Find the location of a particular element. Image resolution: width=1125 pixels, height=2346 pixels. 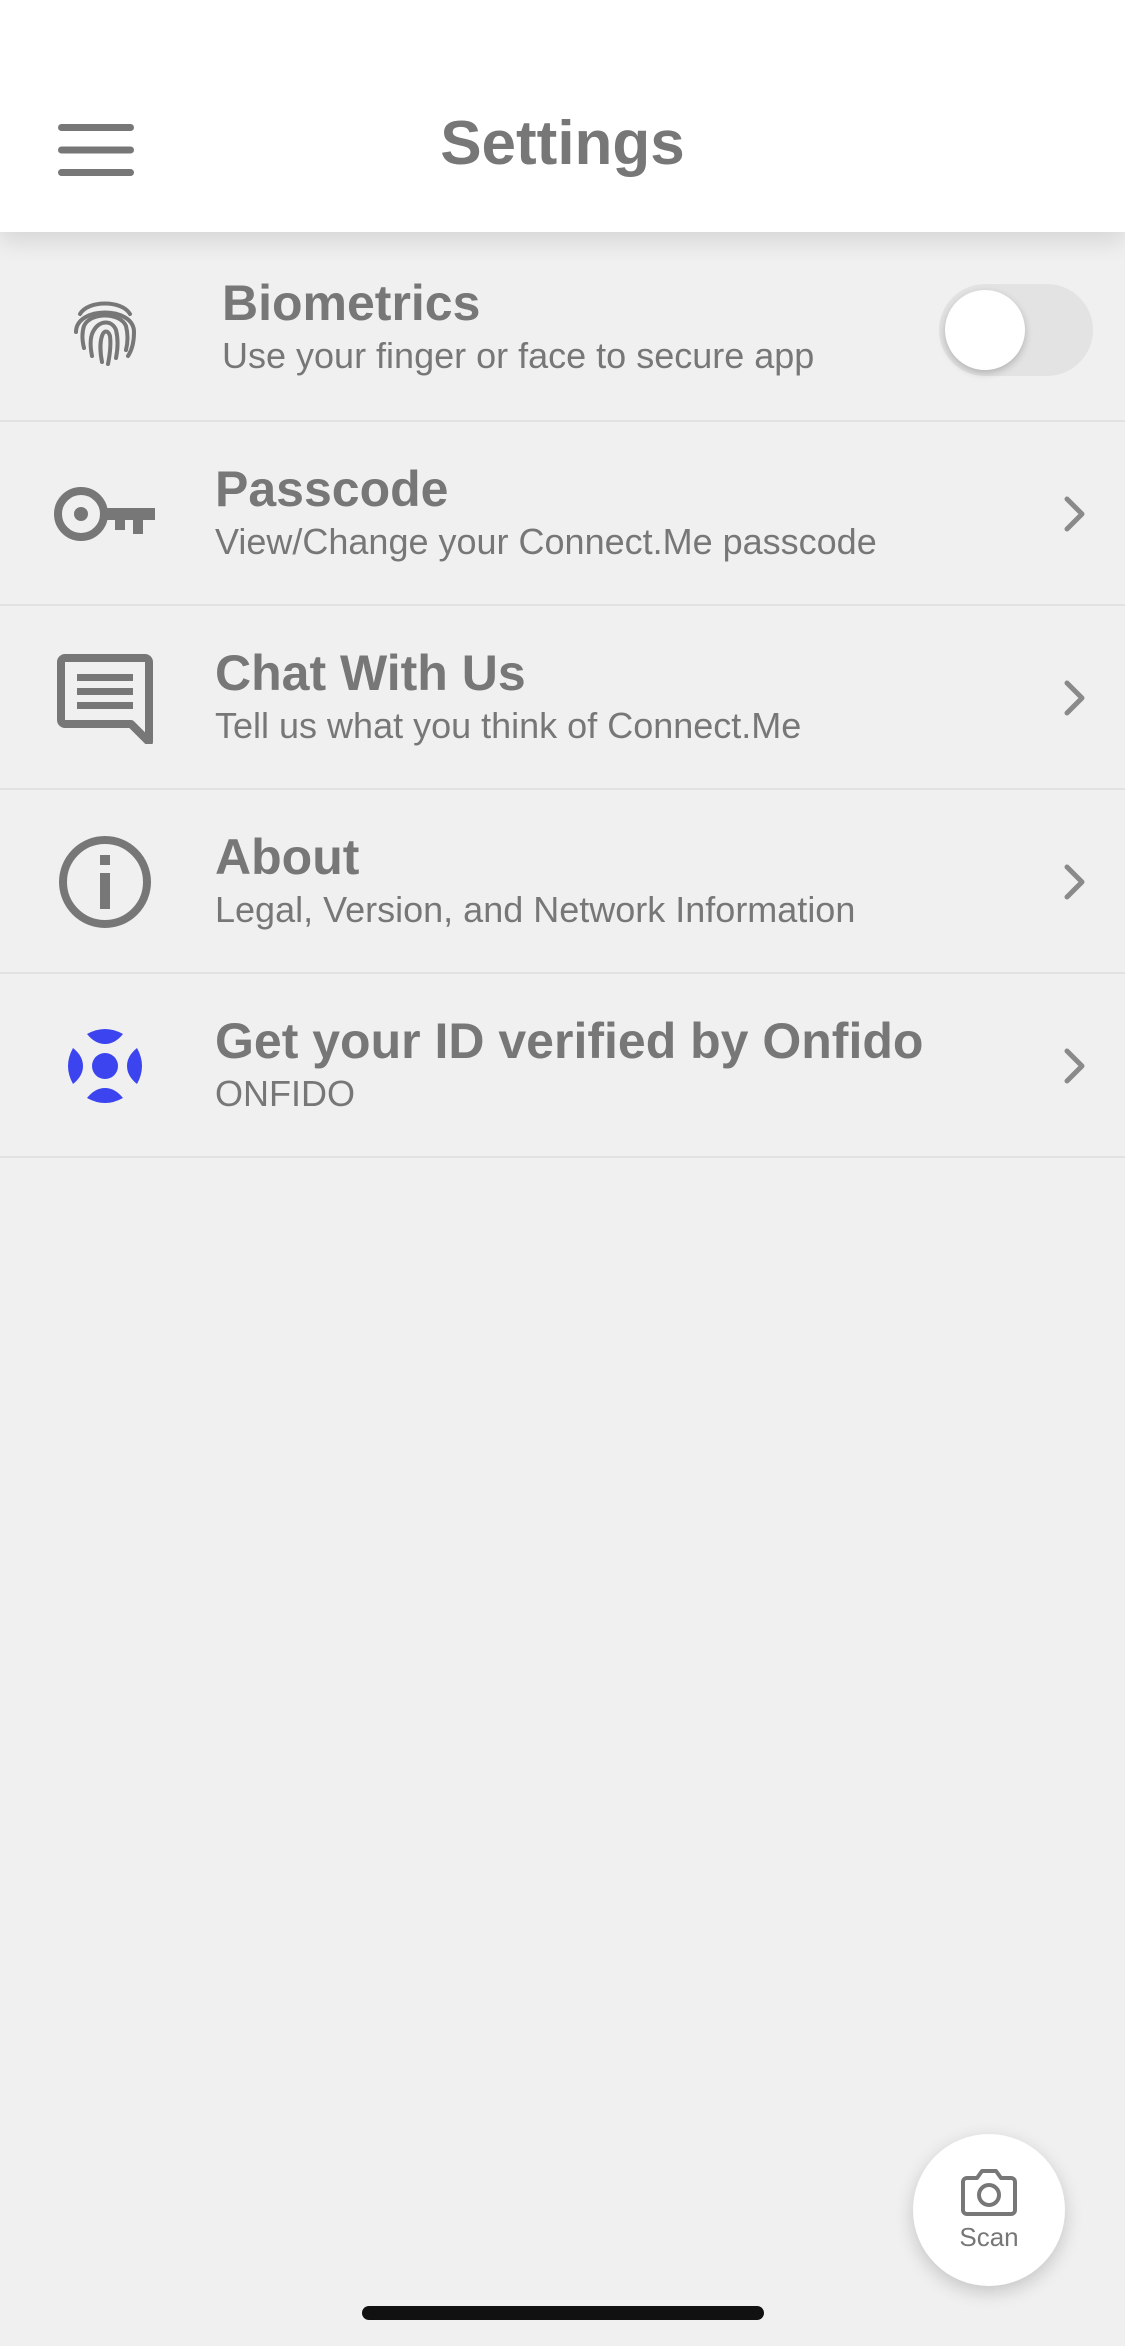

about-subtitle: Legal, Version, and Network Information is located at coordinates (535, 909).